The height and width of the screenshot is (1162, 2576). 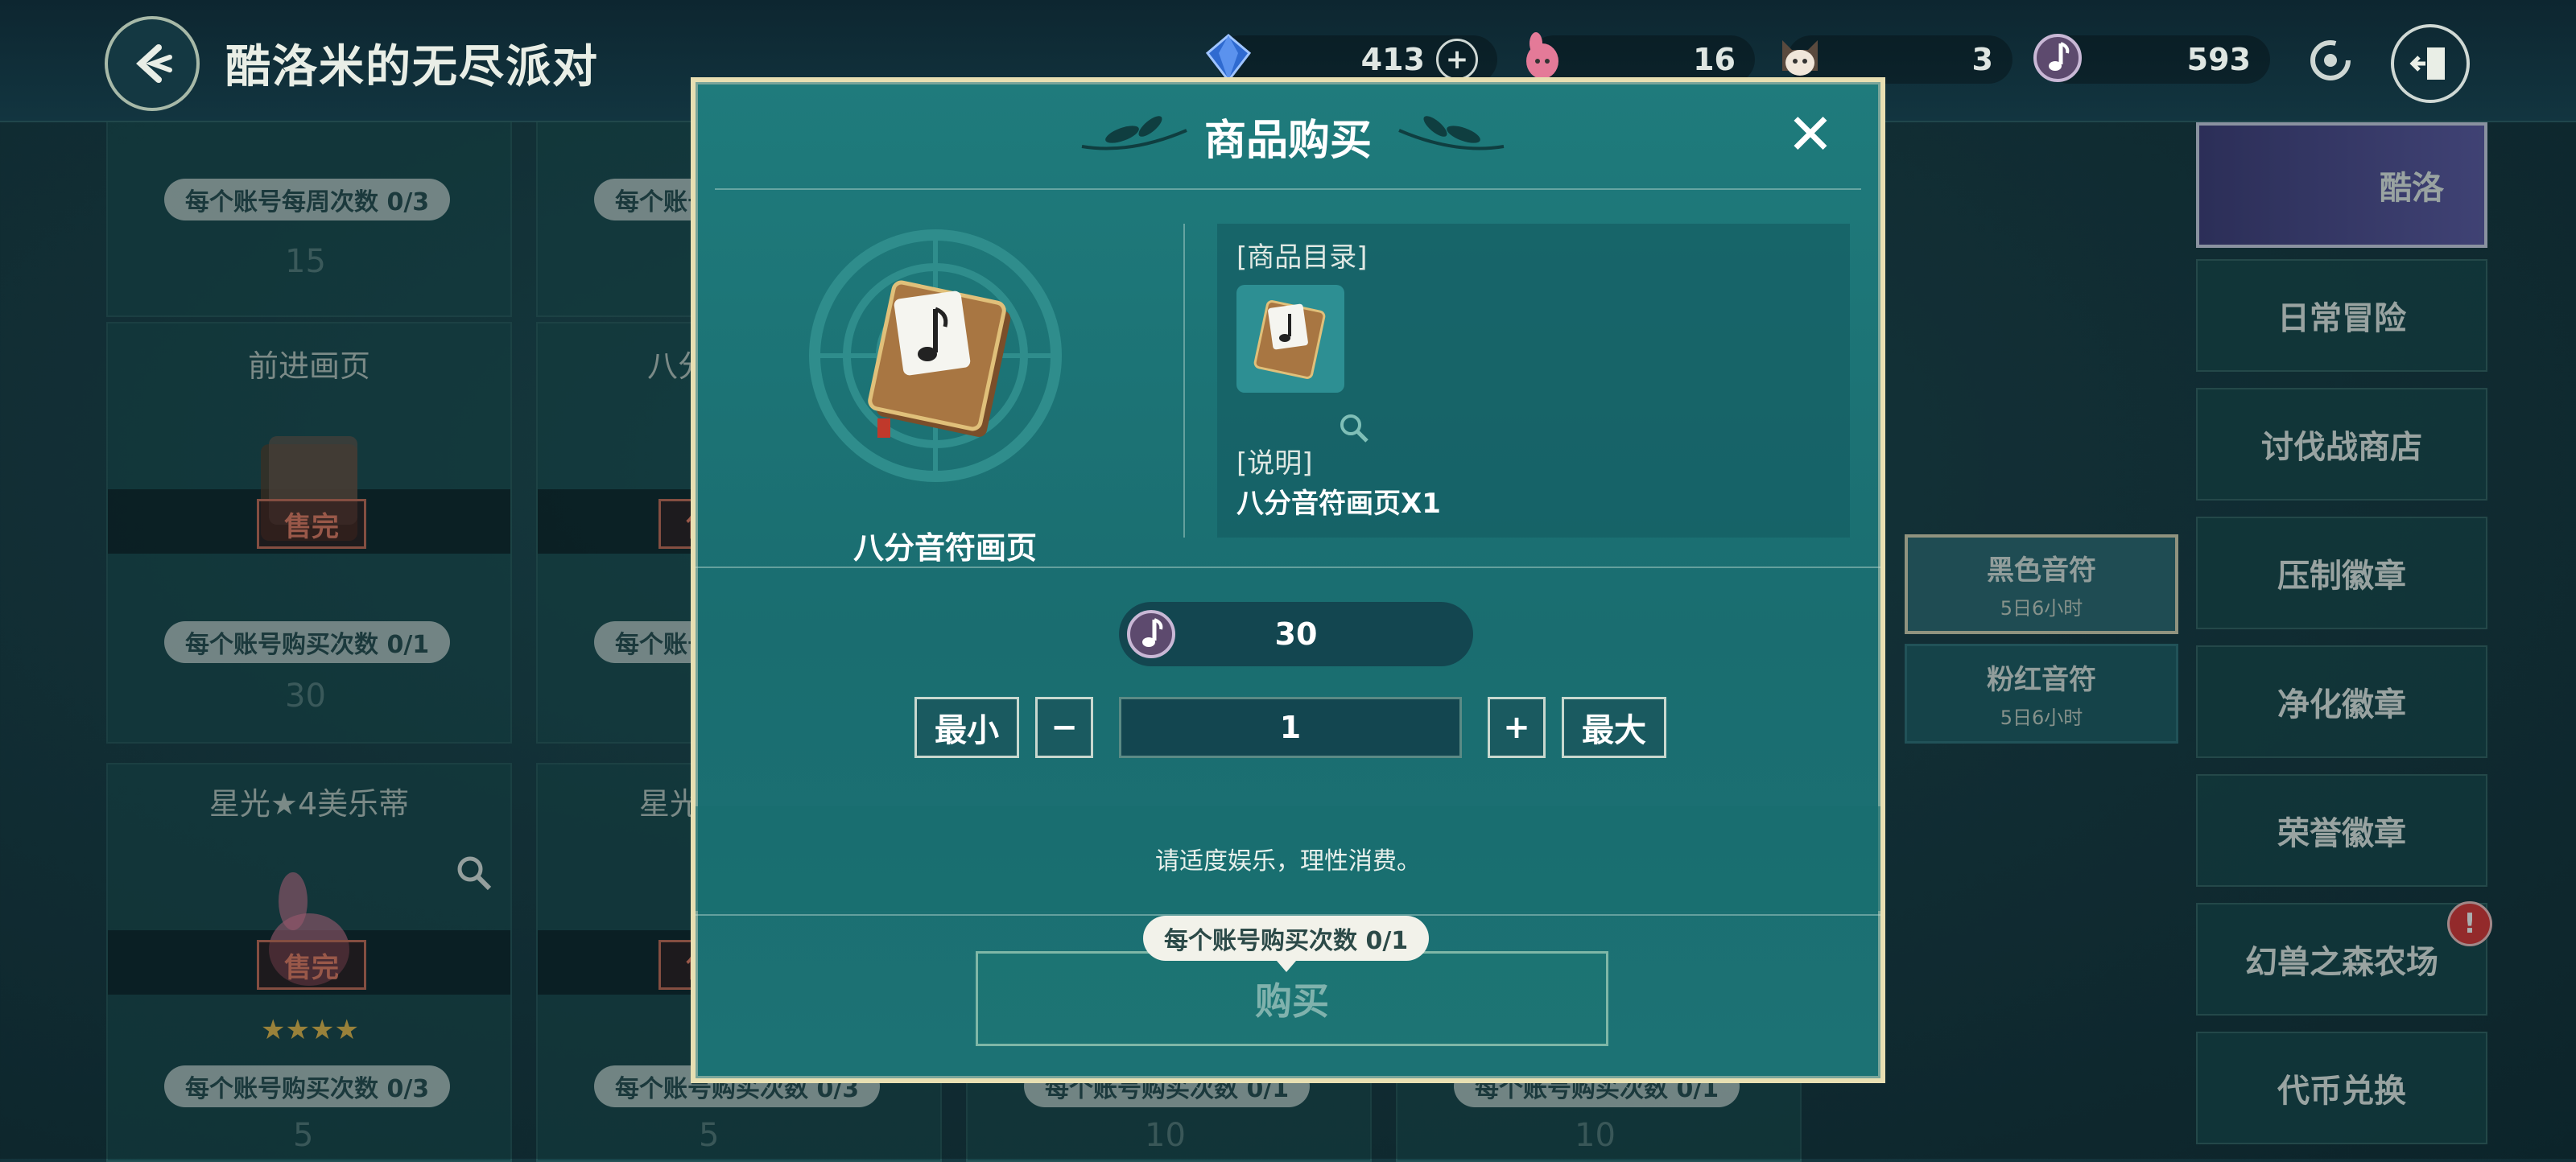 I want to click on min-quantity-button: 最小, so click(x=966, y=727).